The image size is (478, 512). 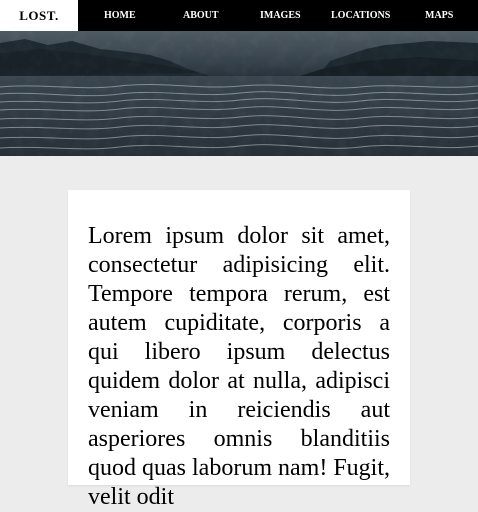 I want to click on nav-link-home: HOME, so click(x=120, y=16).